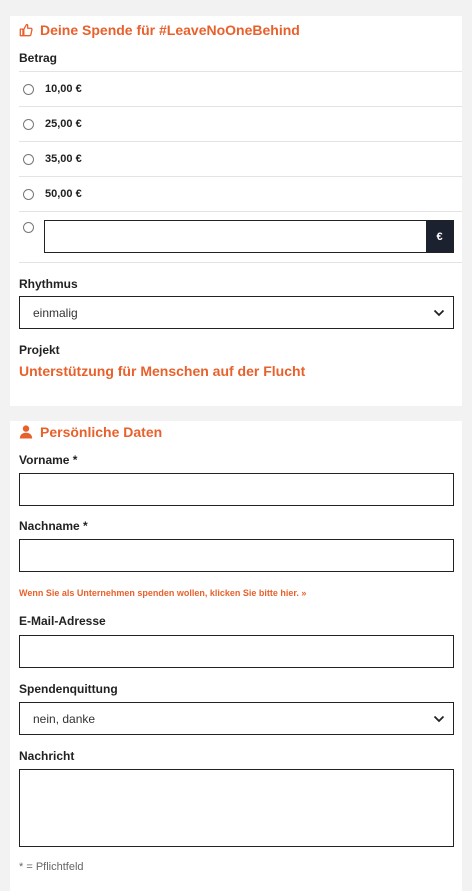  Describe the element at coordinates (236, 808) in the screenshot. I see `message-textarea` at that location.